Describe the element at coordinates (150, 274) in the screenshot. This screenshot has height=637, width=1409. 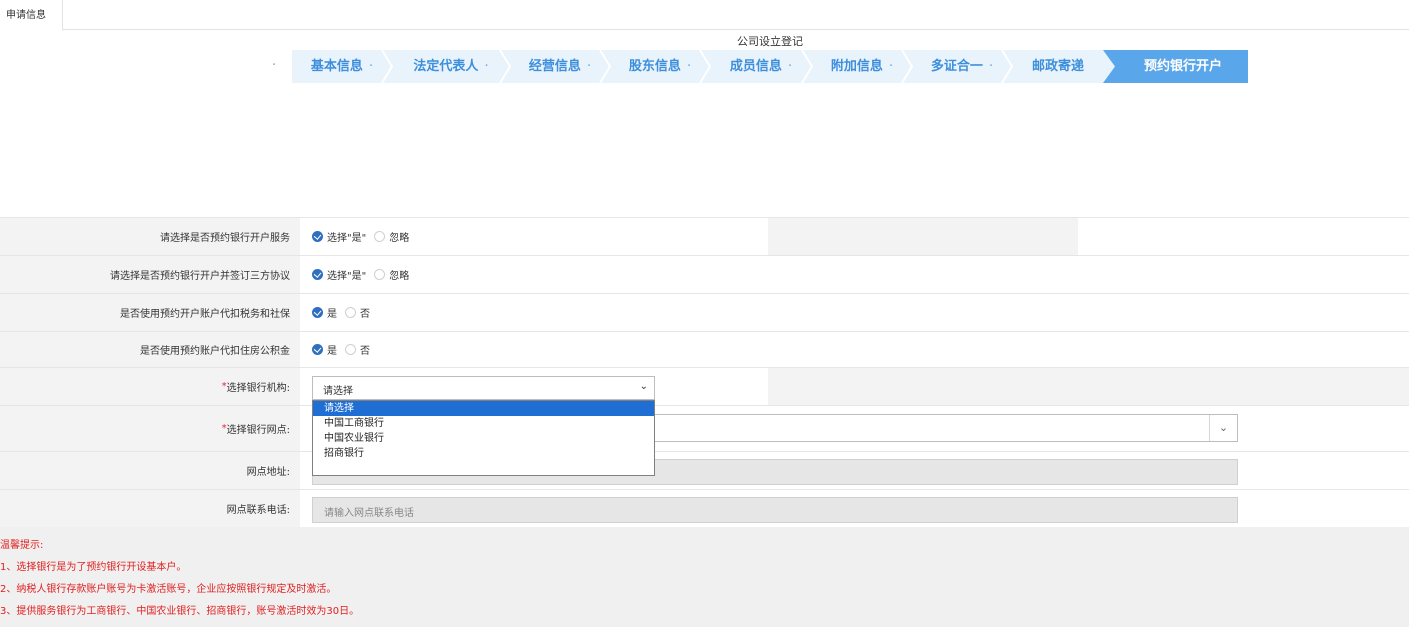
I see `row-label: 请选择是否预约银行开户并签订三方协议` at that location.